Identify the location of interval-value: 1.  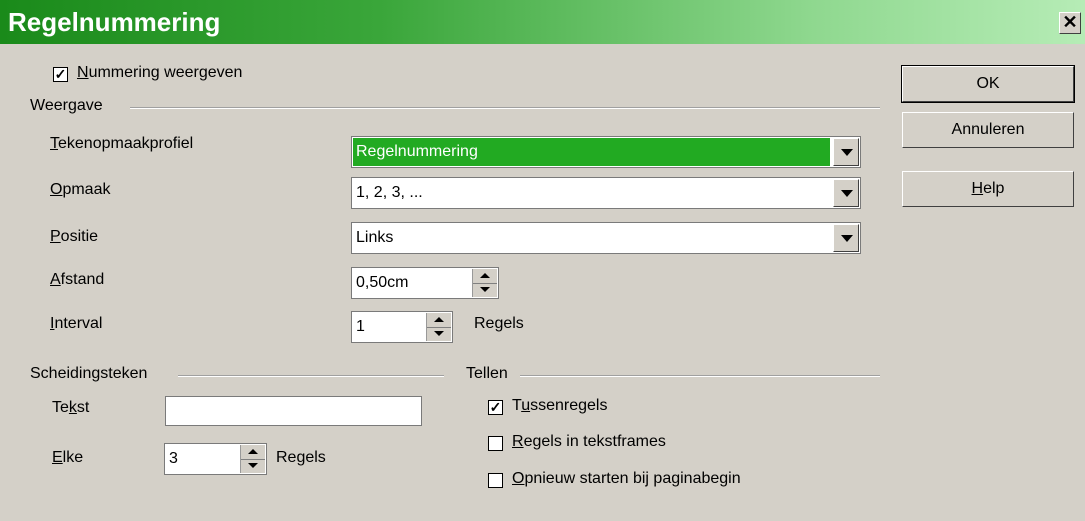
(360, 326).